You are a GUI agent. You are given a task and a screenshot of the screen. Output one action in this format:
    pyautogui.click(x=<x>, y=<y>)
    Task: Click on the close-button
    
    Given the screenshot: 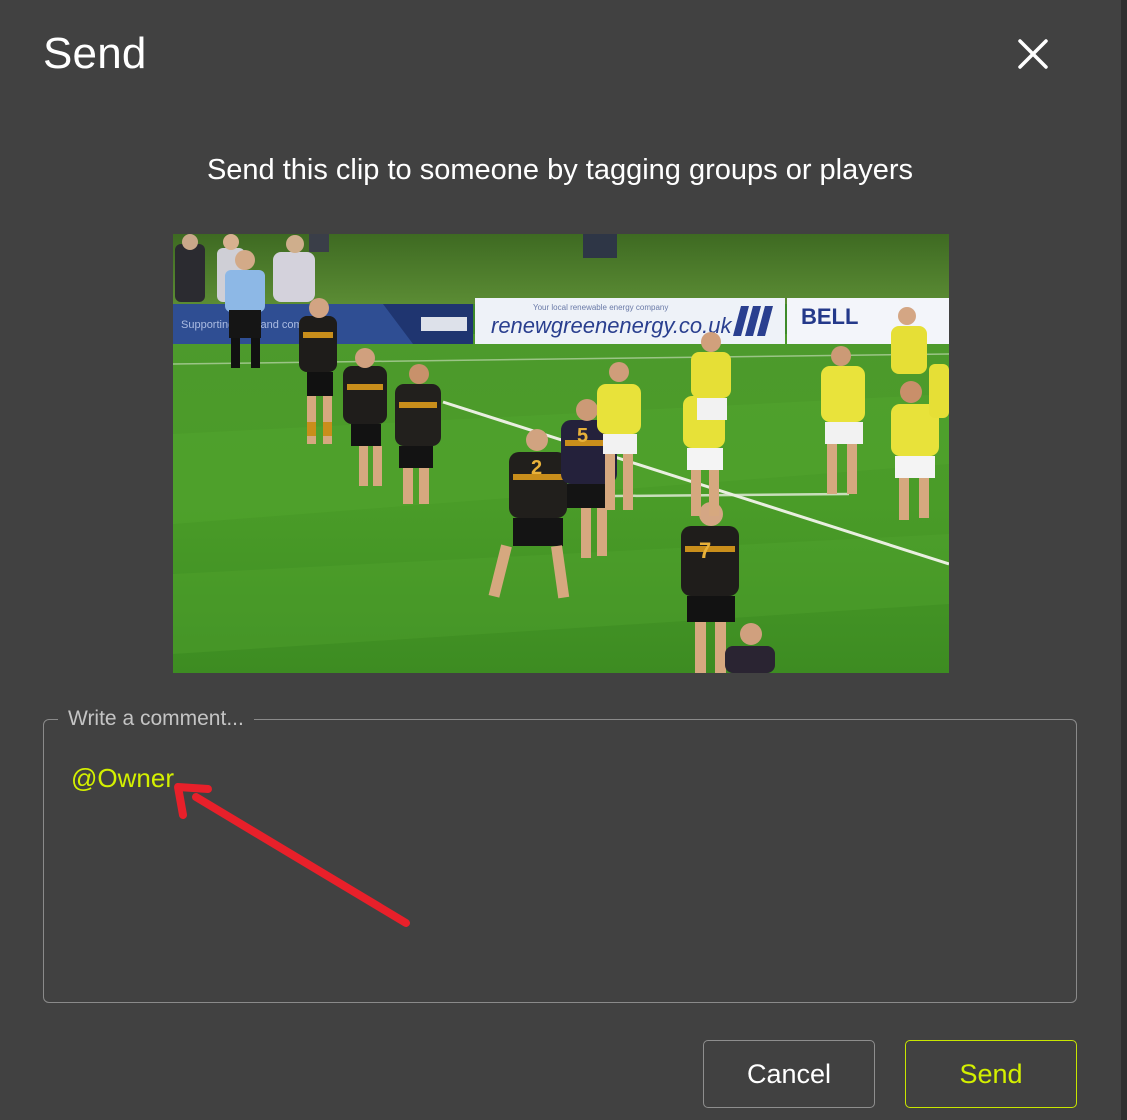 What is the action you would take?
    pyautogui.click(x=1033, y=54)
    